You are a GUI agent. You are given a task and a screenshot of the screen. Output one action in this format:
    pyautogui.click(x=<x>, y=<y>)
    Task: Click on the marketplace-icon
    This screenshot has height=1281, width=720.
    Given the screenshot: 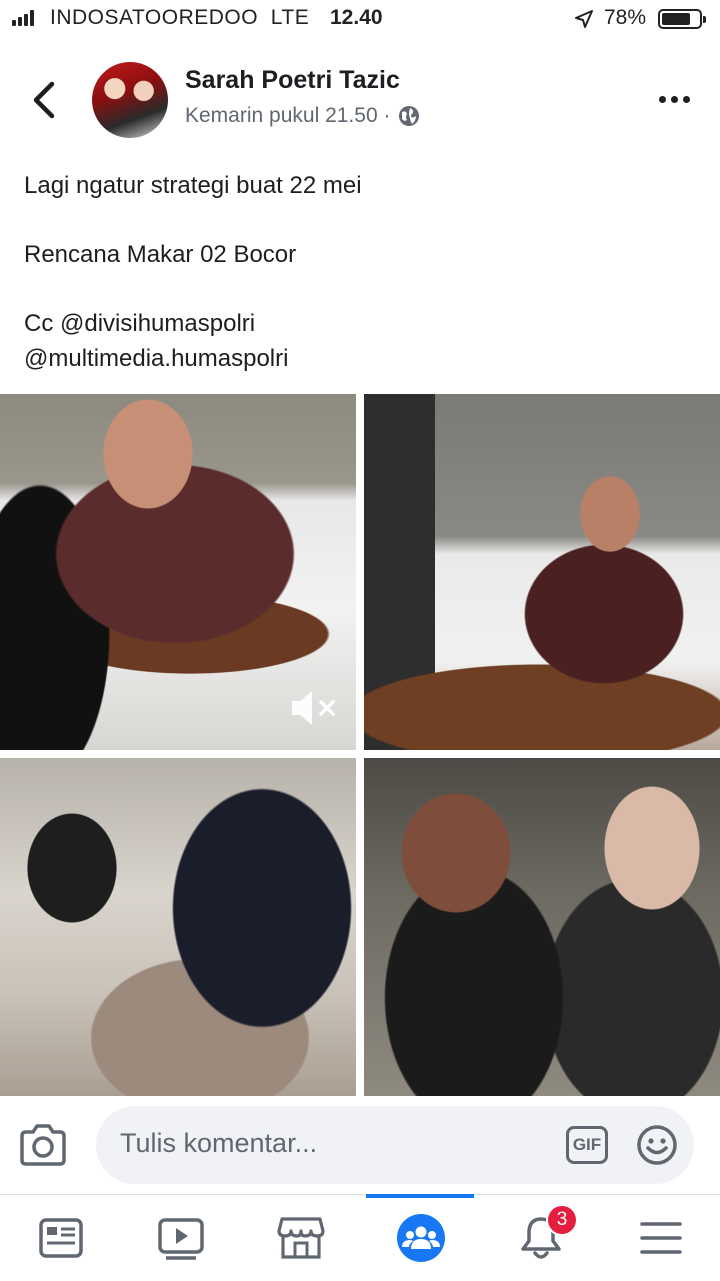 What is the action you would take?
    pyautogui.click(x=301, y=1238)
    